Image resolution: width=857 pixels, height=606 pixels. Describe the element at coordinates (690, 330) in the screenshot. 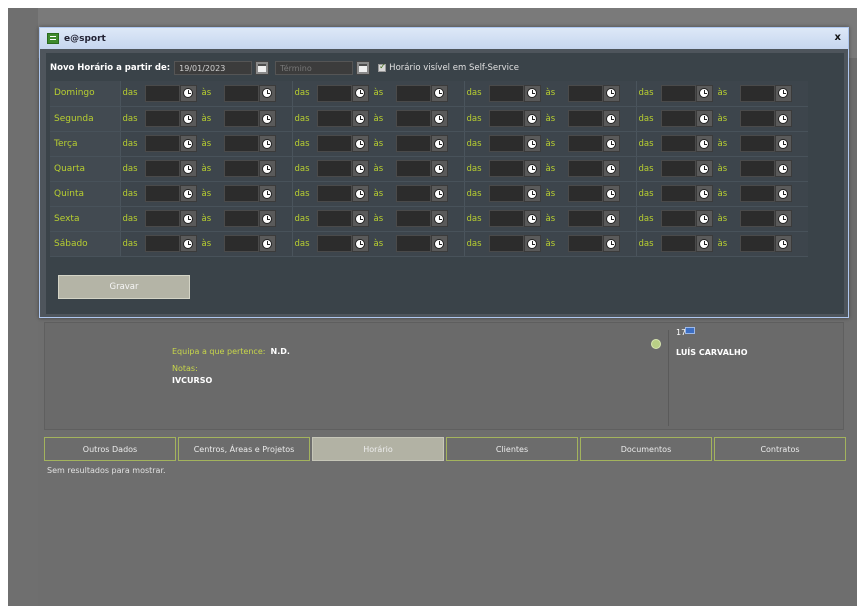

I see `flag-icon` at that location.